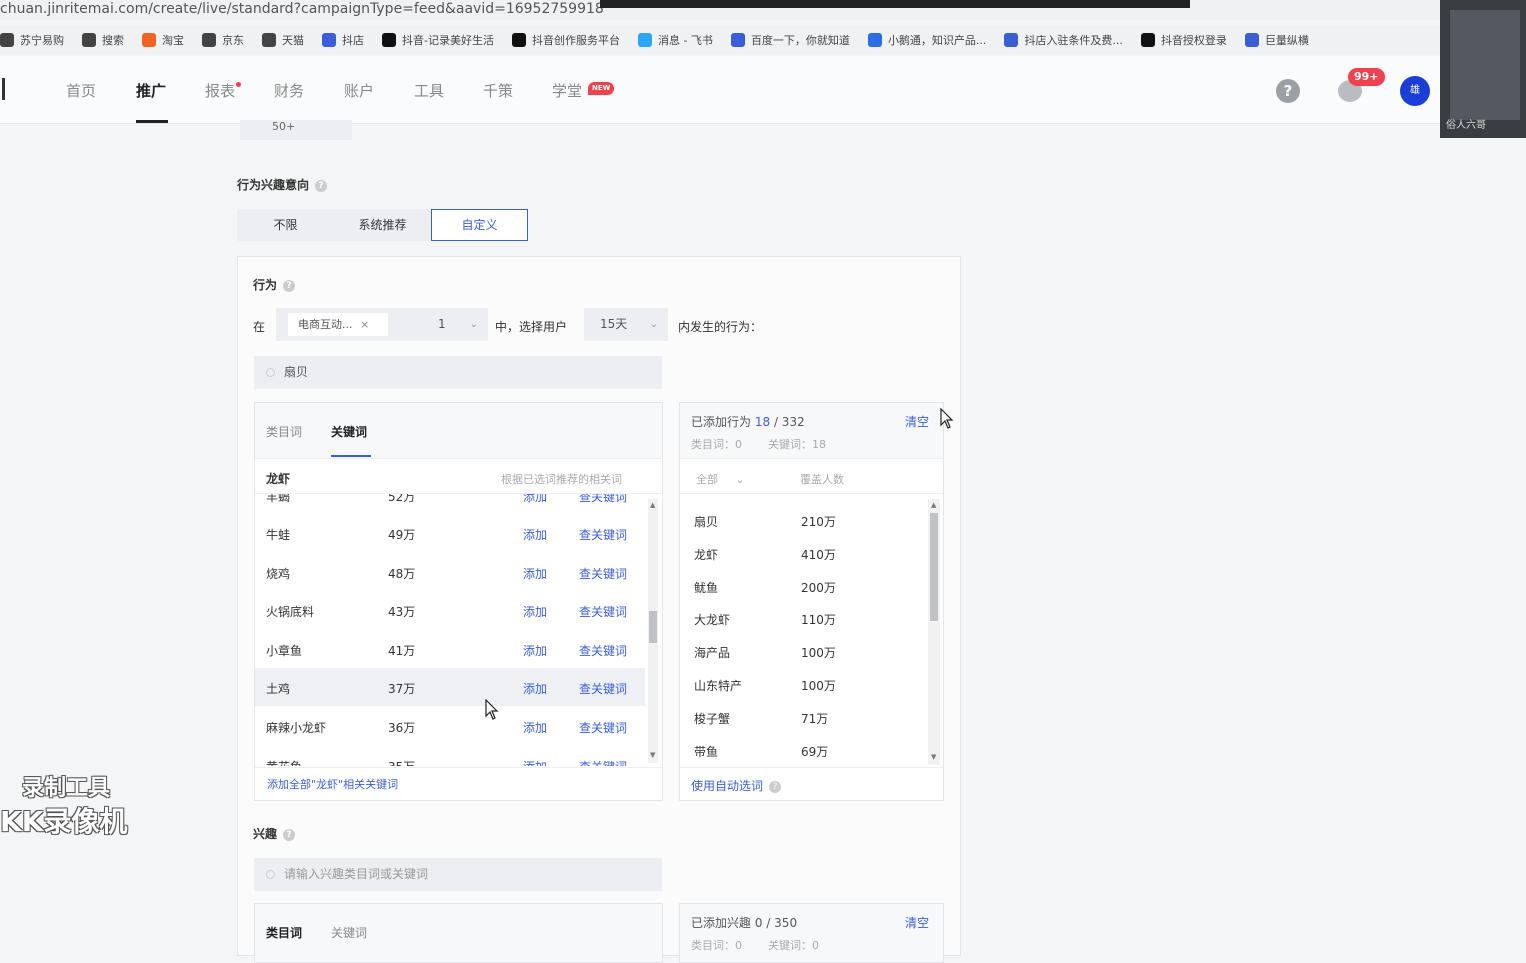  What do you see at coordinates (402, 728) in the screenshot?
I see `row-value: 36万` at bounding box center [402, 728].